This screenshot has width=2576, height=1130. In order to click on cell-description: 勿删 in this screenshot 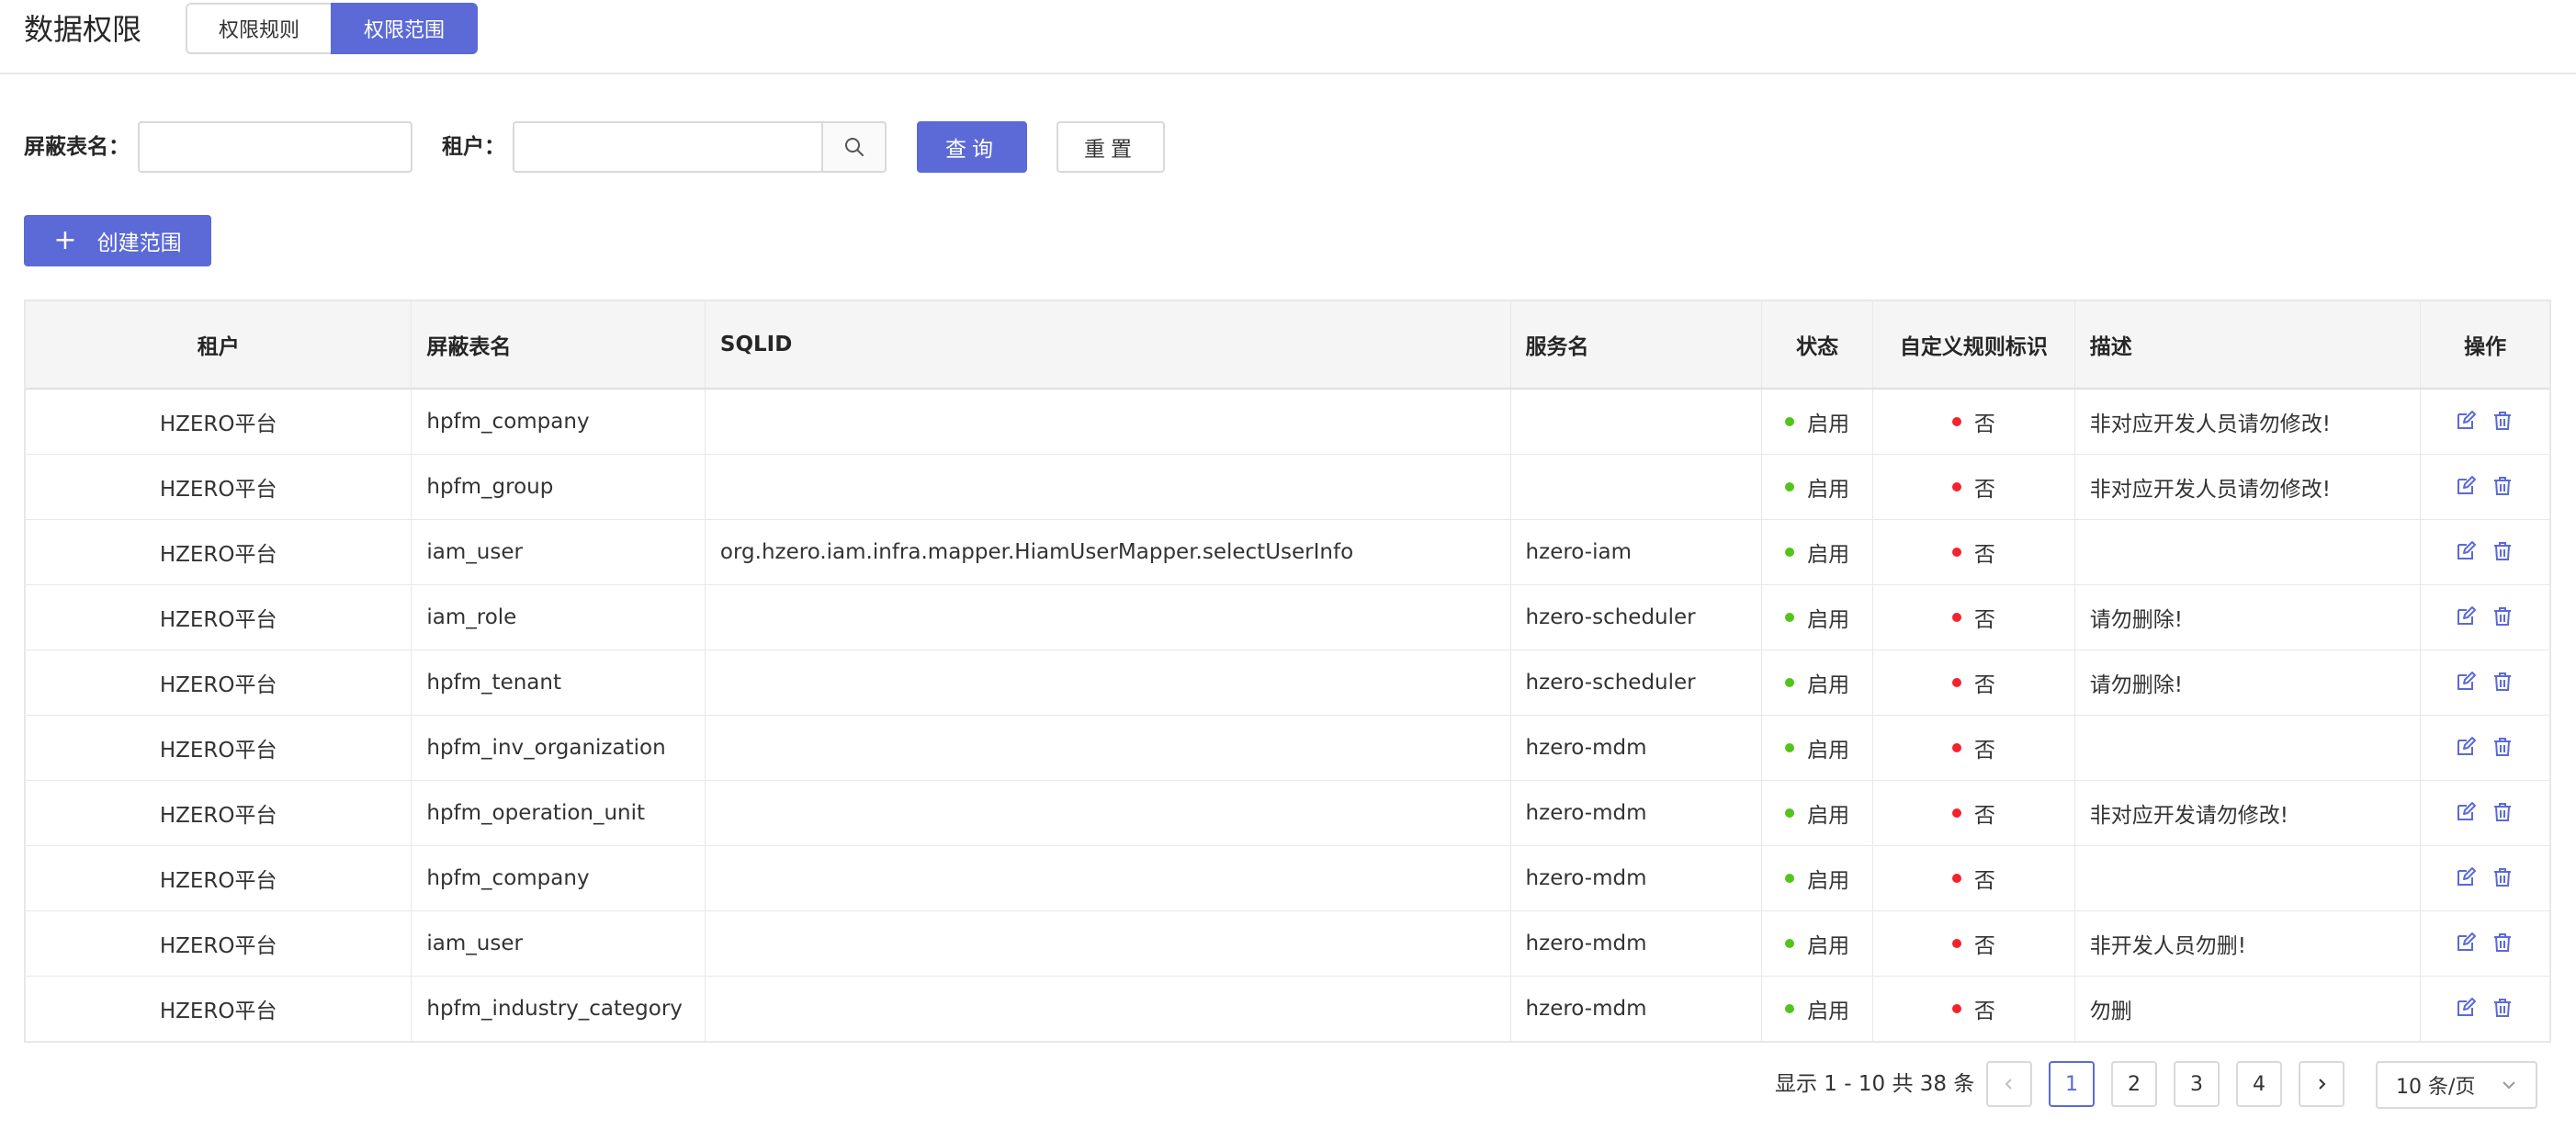, I will do `click(2248, 1009)`.